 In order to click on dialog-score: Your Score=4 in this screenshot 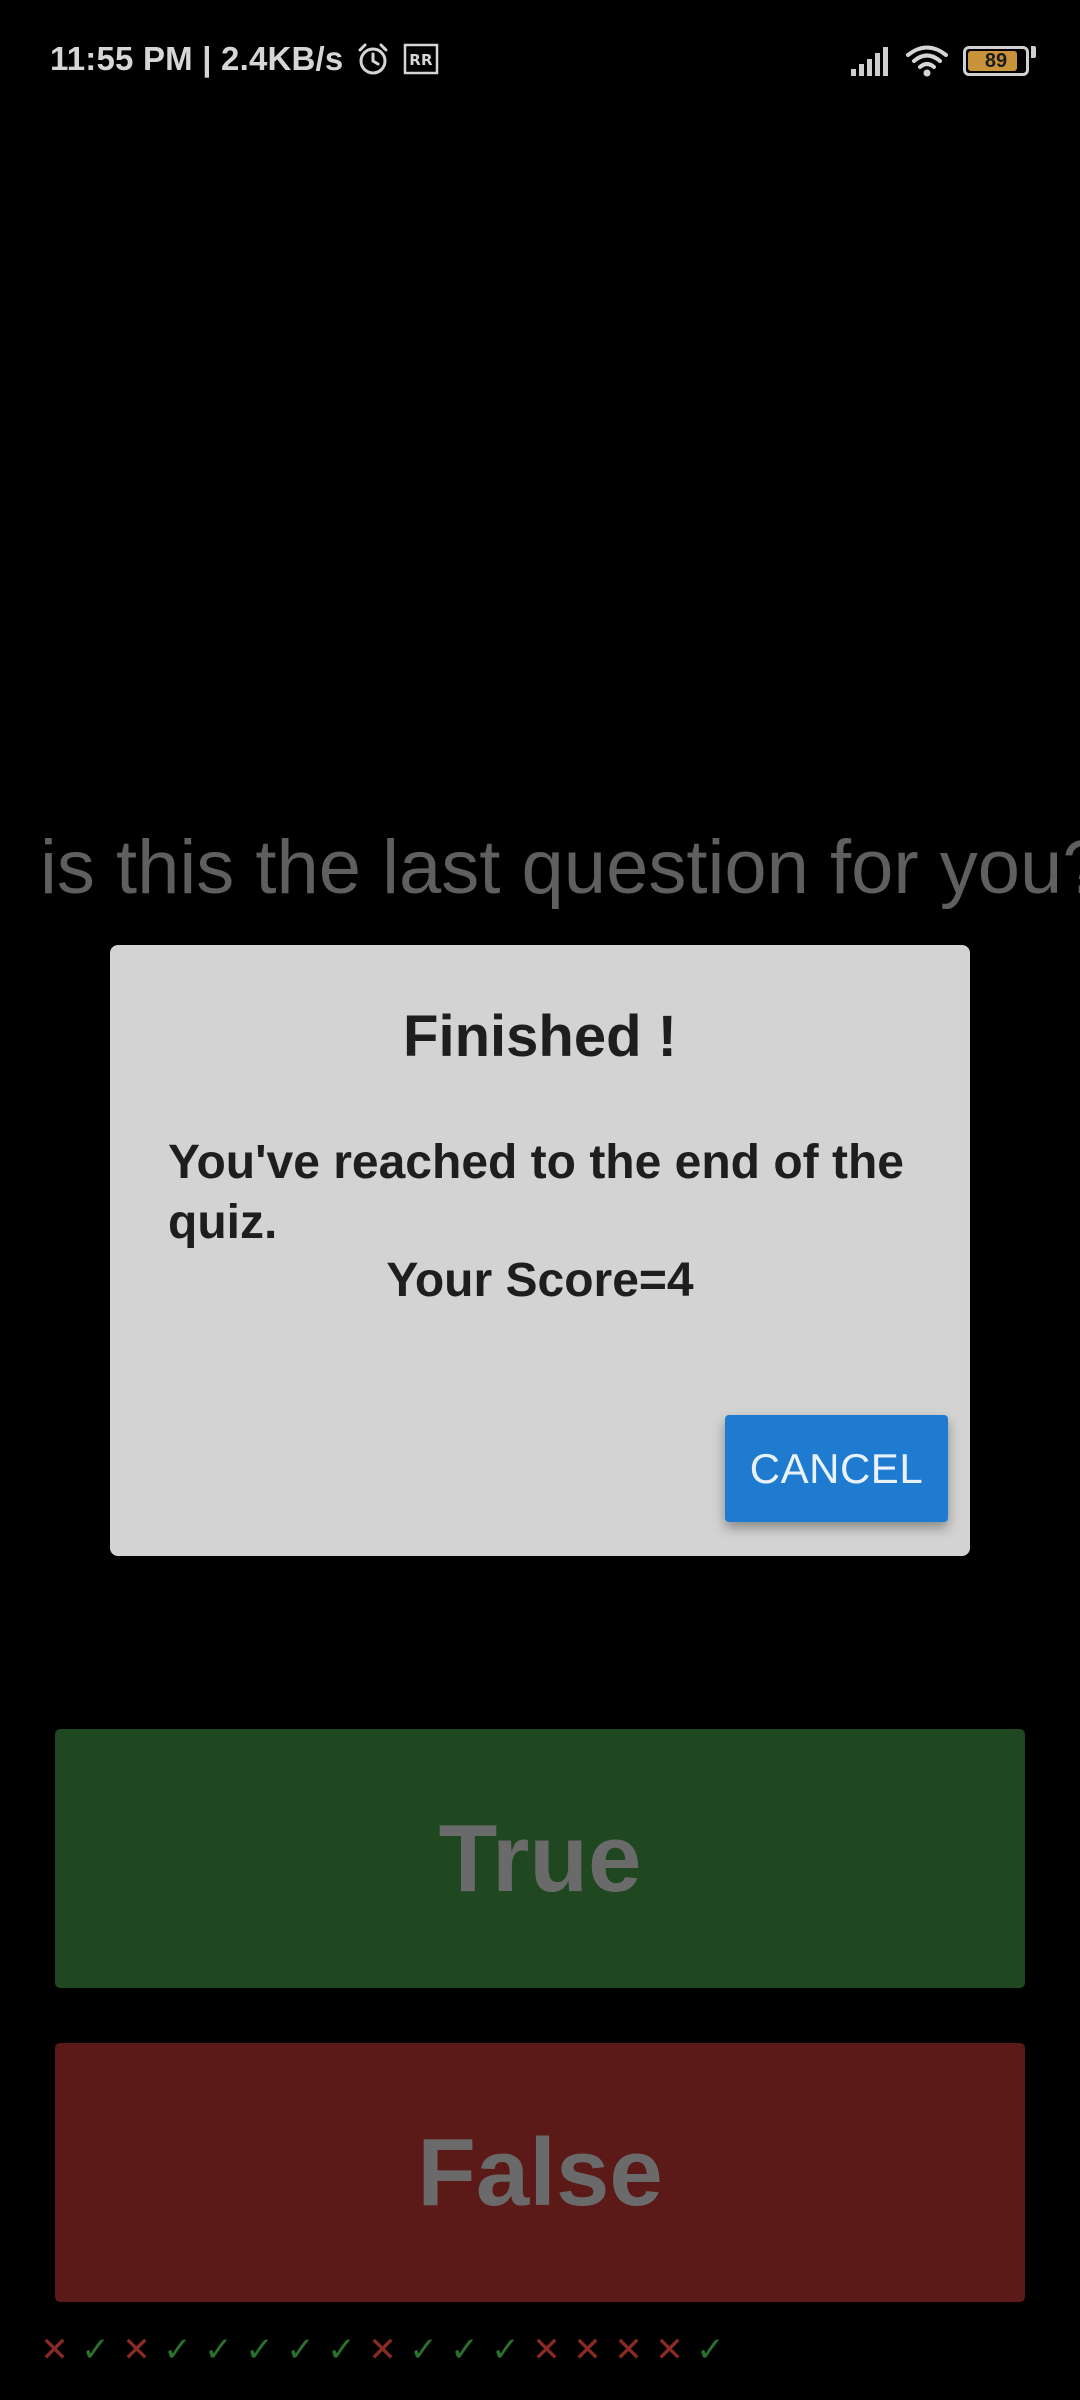, I will do `click(540, 1280)`.